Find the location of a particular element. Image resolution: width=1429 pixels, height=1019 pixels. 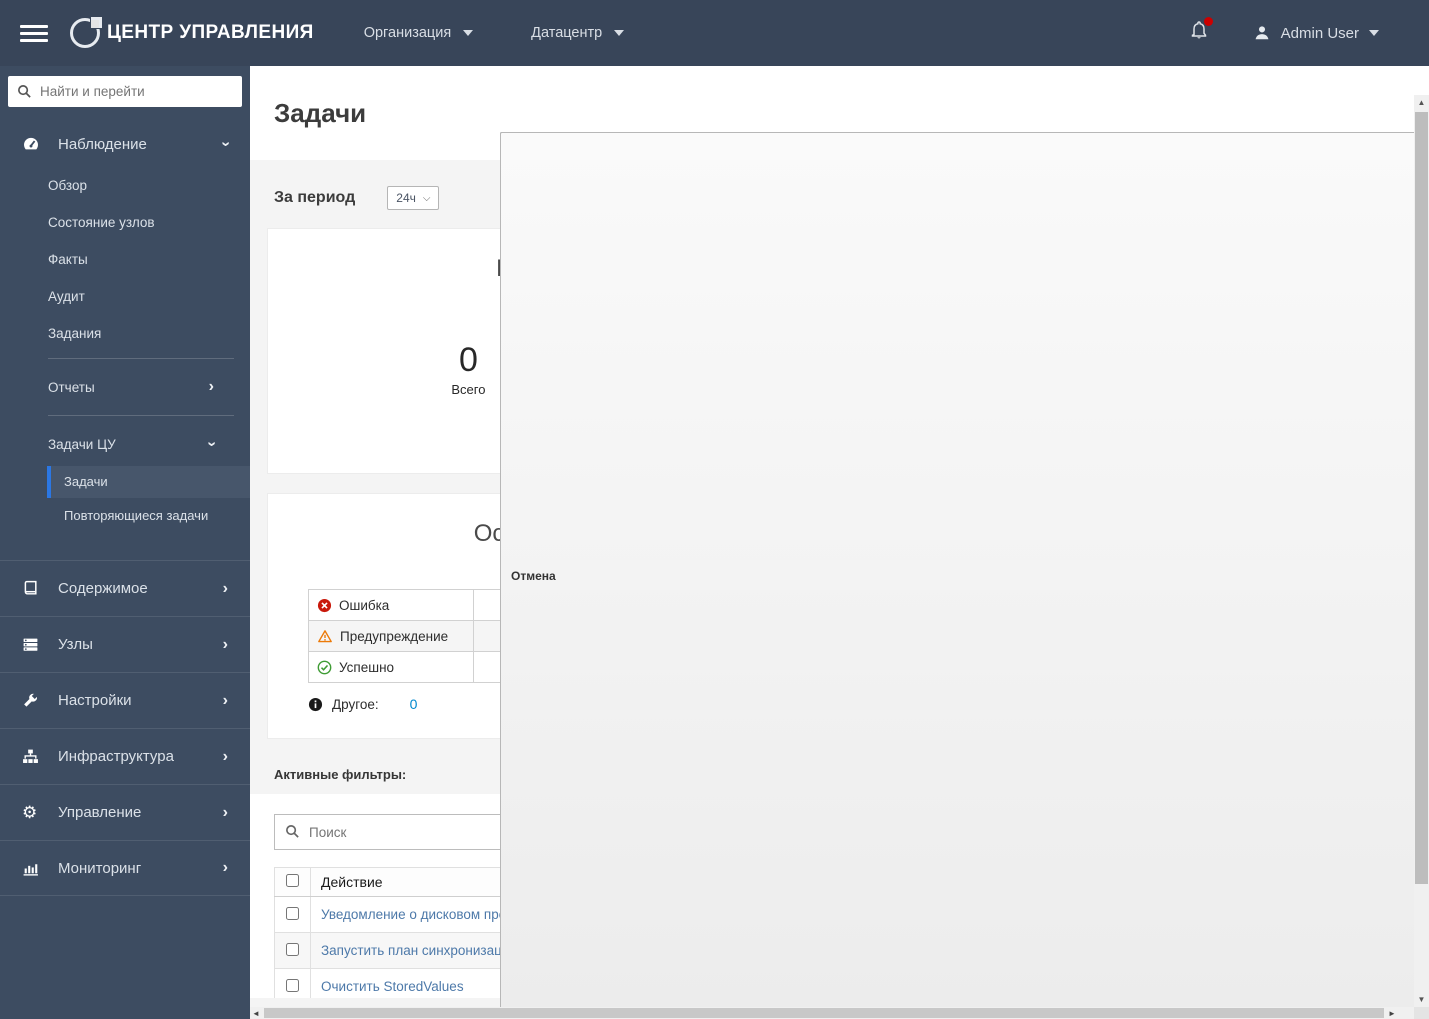

sidebar-item-label: Управление is located at coordinates (100, 812).